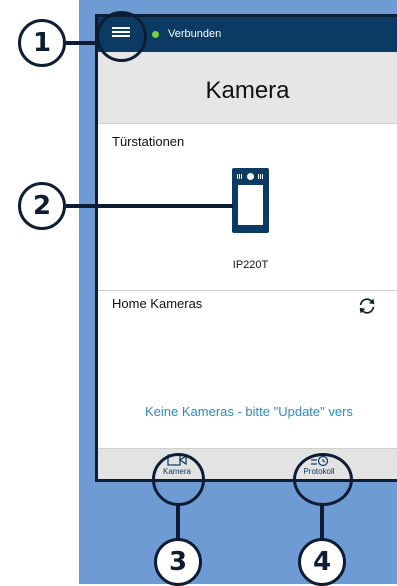 The image size is (397, 586). I want to click on connection-status-text: Verbunden, so click(195, 34).